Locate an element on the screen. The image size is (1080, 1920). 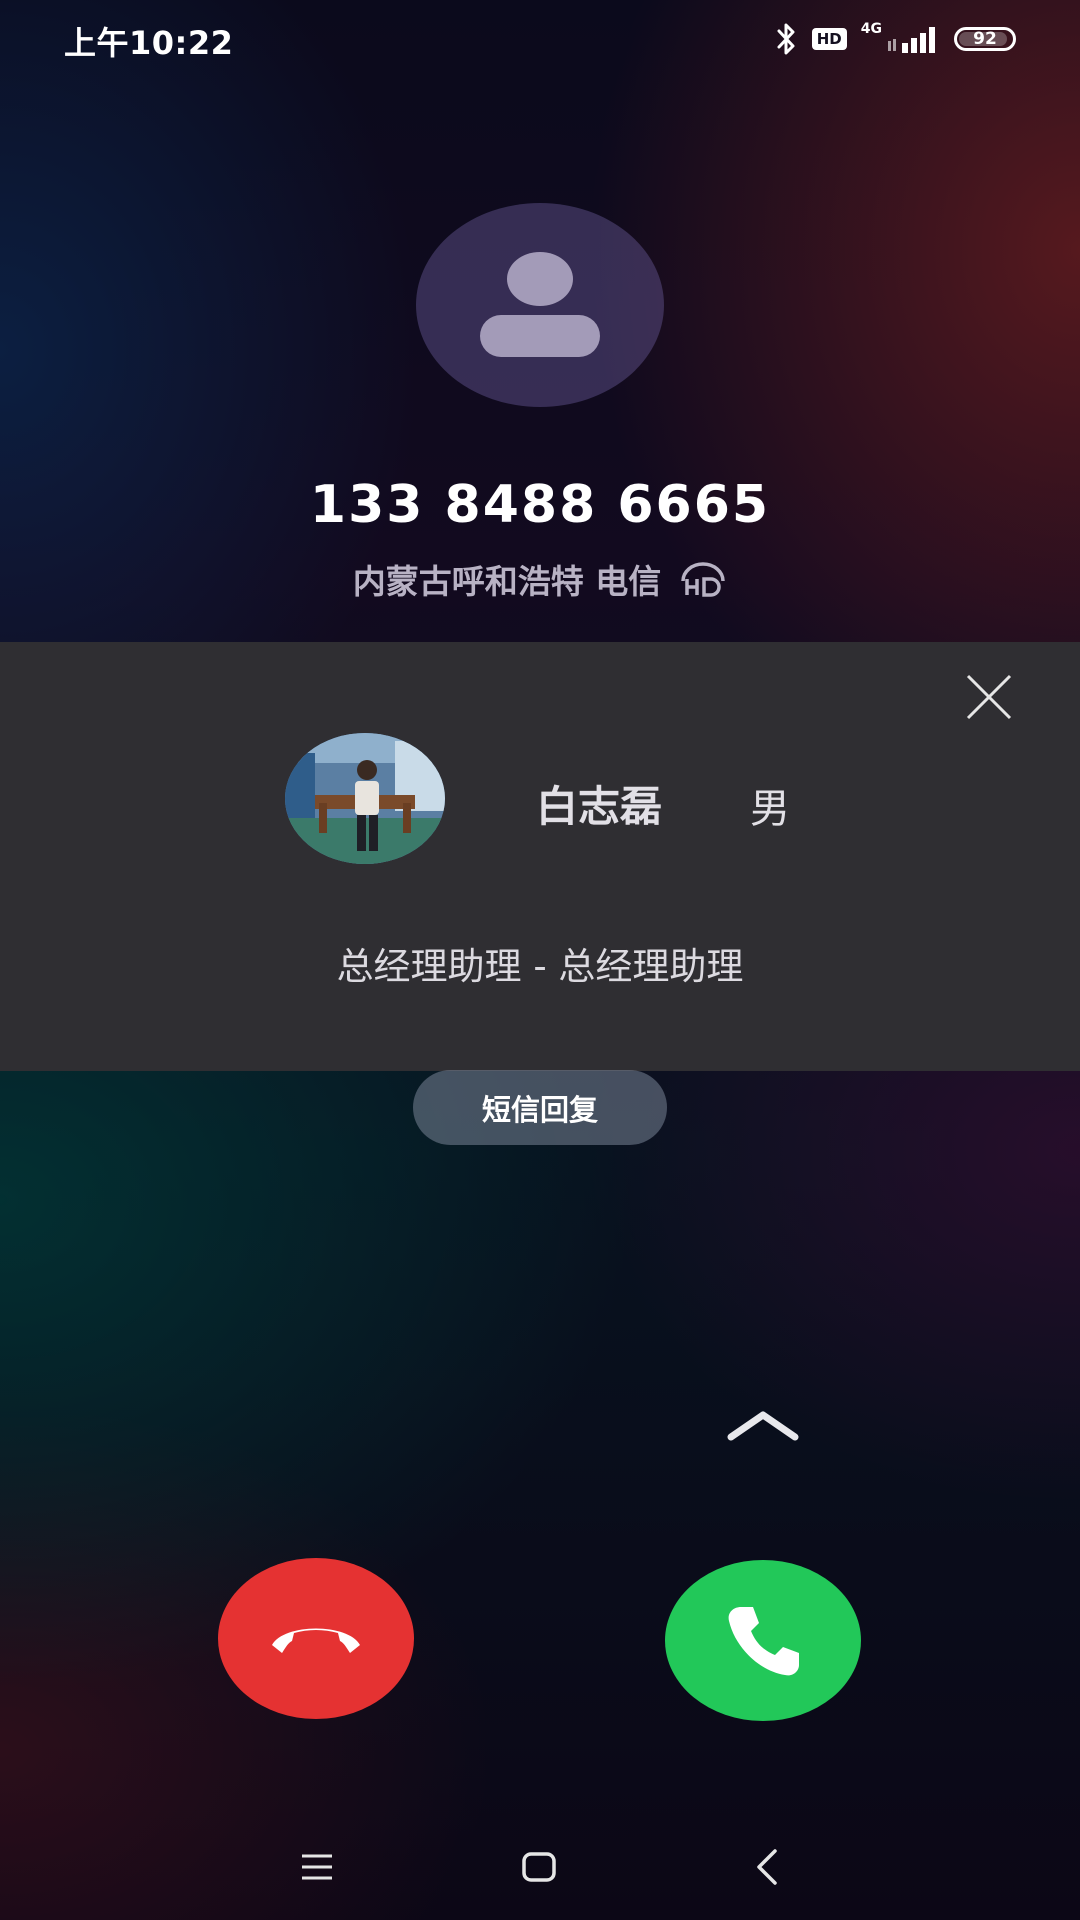
hd-badge: HD is located at coordinates (829, 39).